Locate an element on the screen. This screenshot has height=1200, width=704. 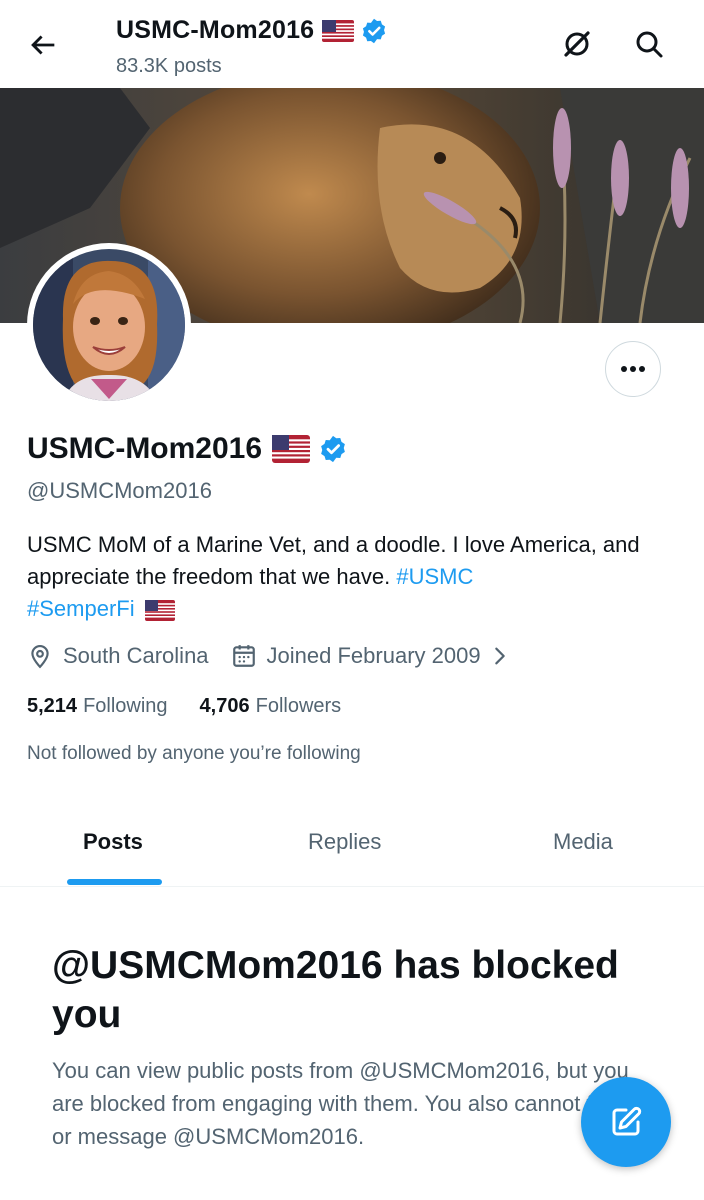
search-icon is located at coordinates (649, 44).